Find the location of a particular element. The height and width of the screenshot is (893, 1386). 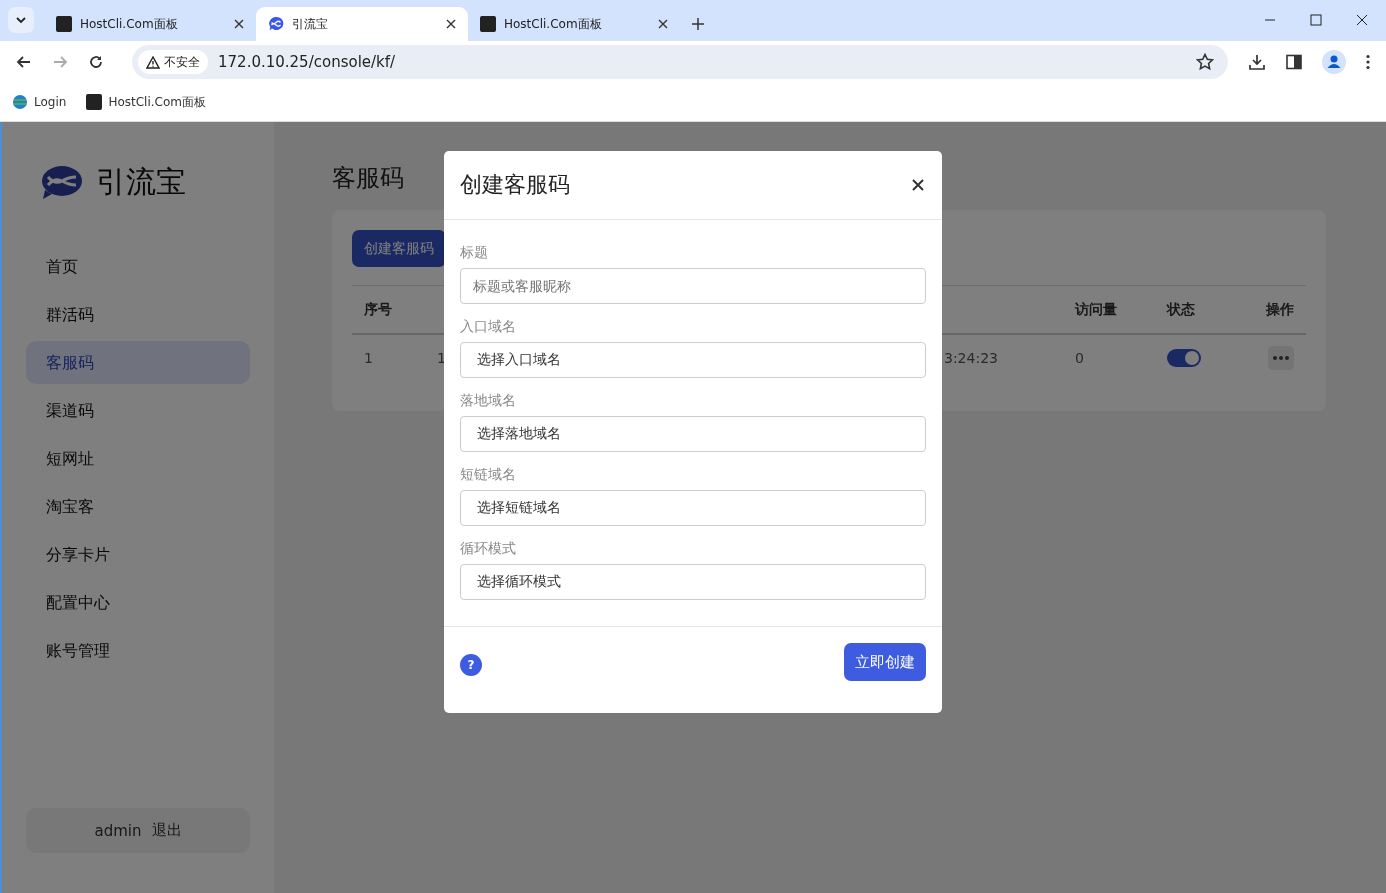

nav-item: 首页 is located at coordinates (138, 266).